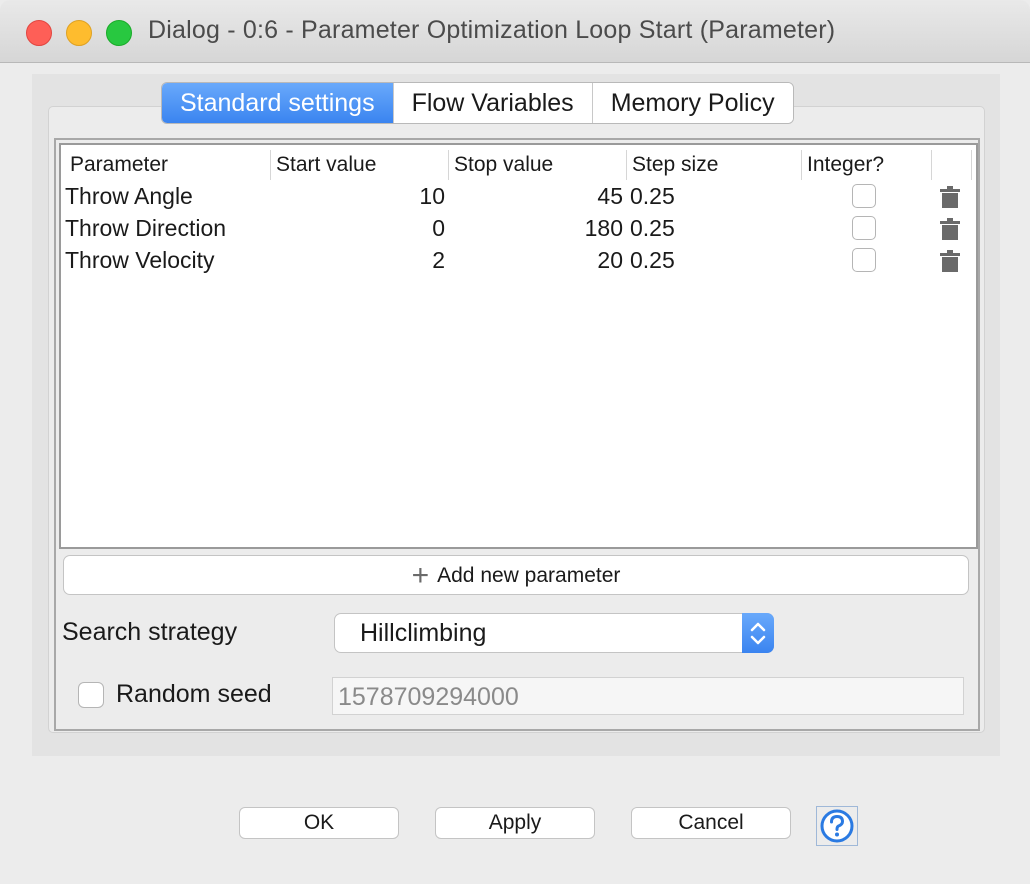 The height and width of the screenshot is (884, 1030). I want to click on cell-start-value: 2, so click(358, 260).